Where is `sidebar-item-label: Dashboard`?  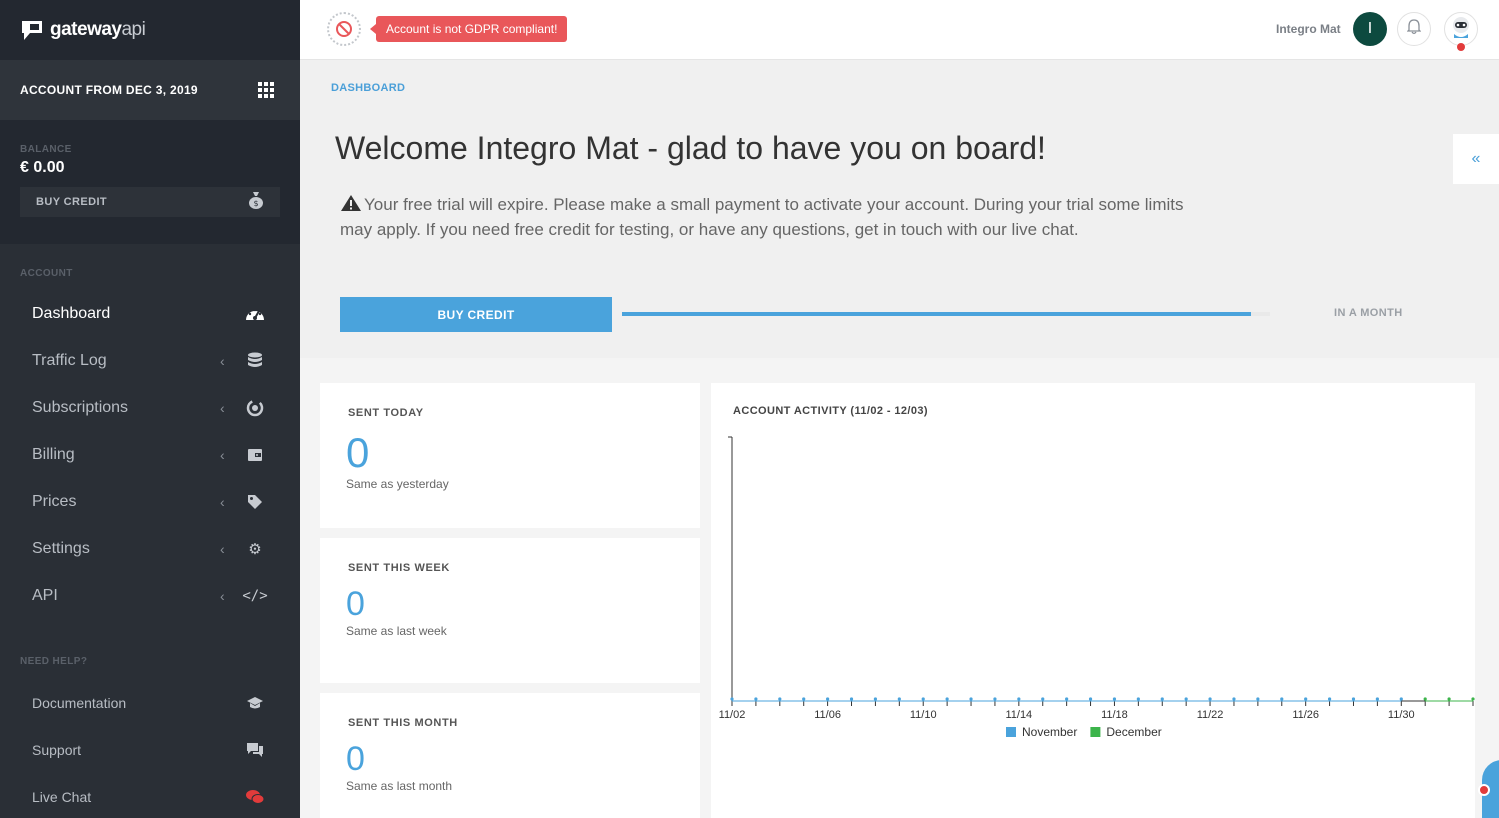 sidebar-item-label: Dashboard is located at coordinates (71, 313).